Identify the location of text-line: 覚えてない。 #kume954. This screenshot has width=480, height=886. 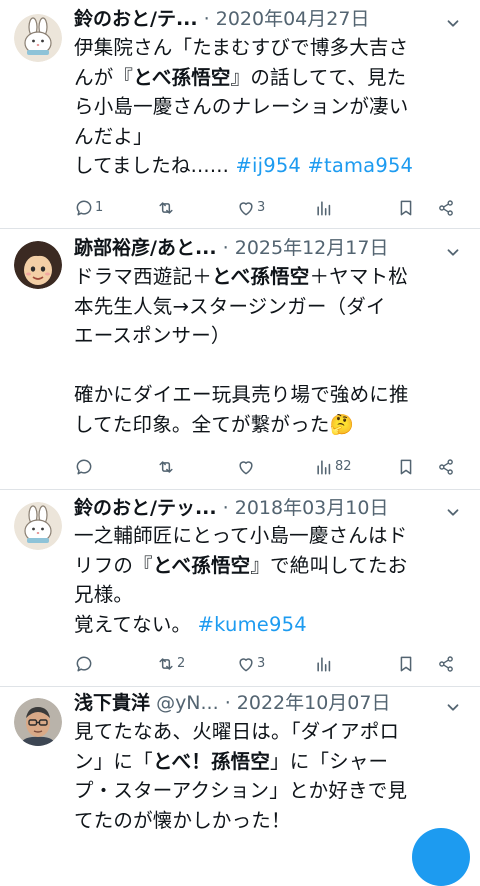
(273, 625).